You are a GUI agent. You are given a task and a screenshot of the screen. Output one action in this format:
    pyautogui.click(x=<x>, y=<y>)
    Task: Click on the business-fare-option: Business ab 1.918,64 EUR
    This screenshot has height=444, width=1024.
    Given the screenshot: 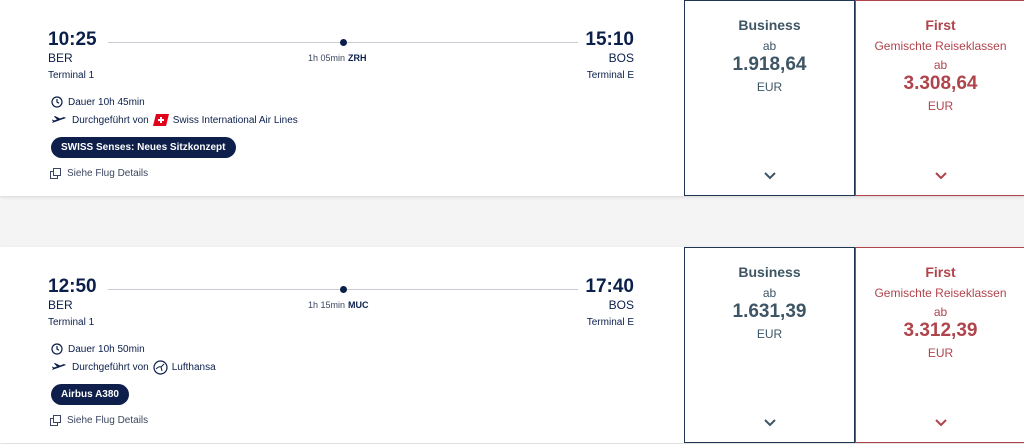 What is the action you would take?
    pyautogui.click(x=769, y=98)
    